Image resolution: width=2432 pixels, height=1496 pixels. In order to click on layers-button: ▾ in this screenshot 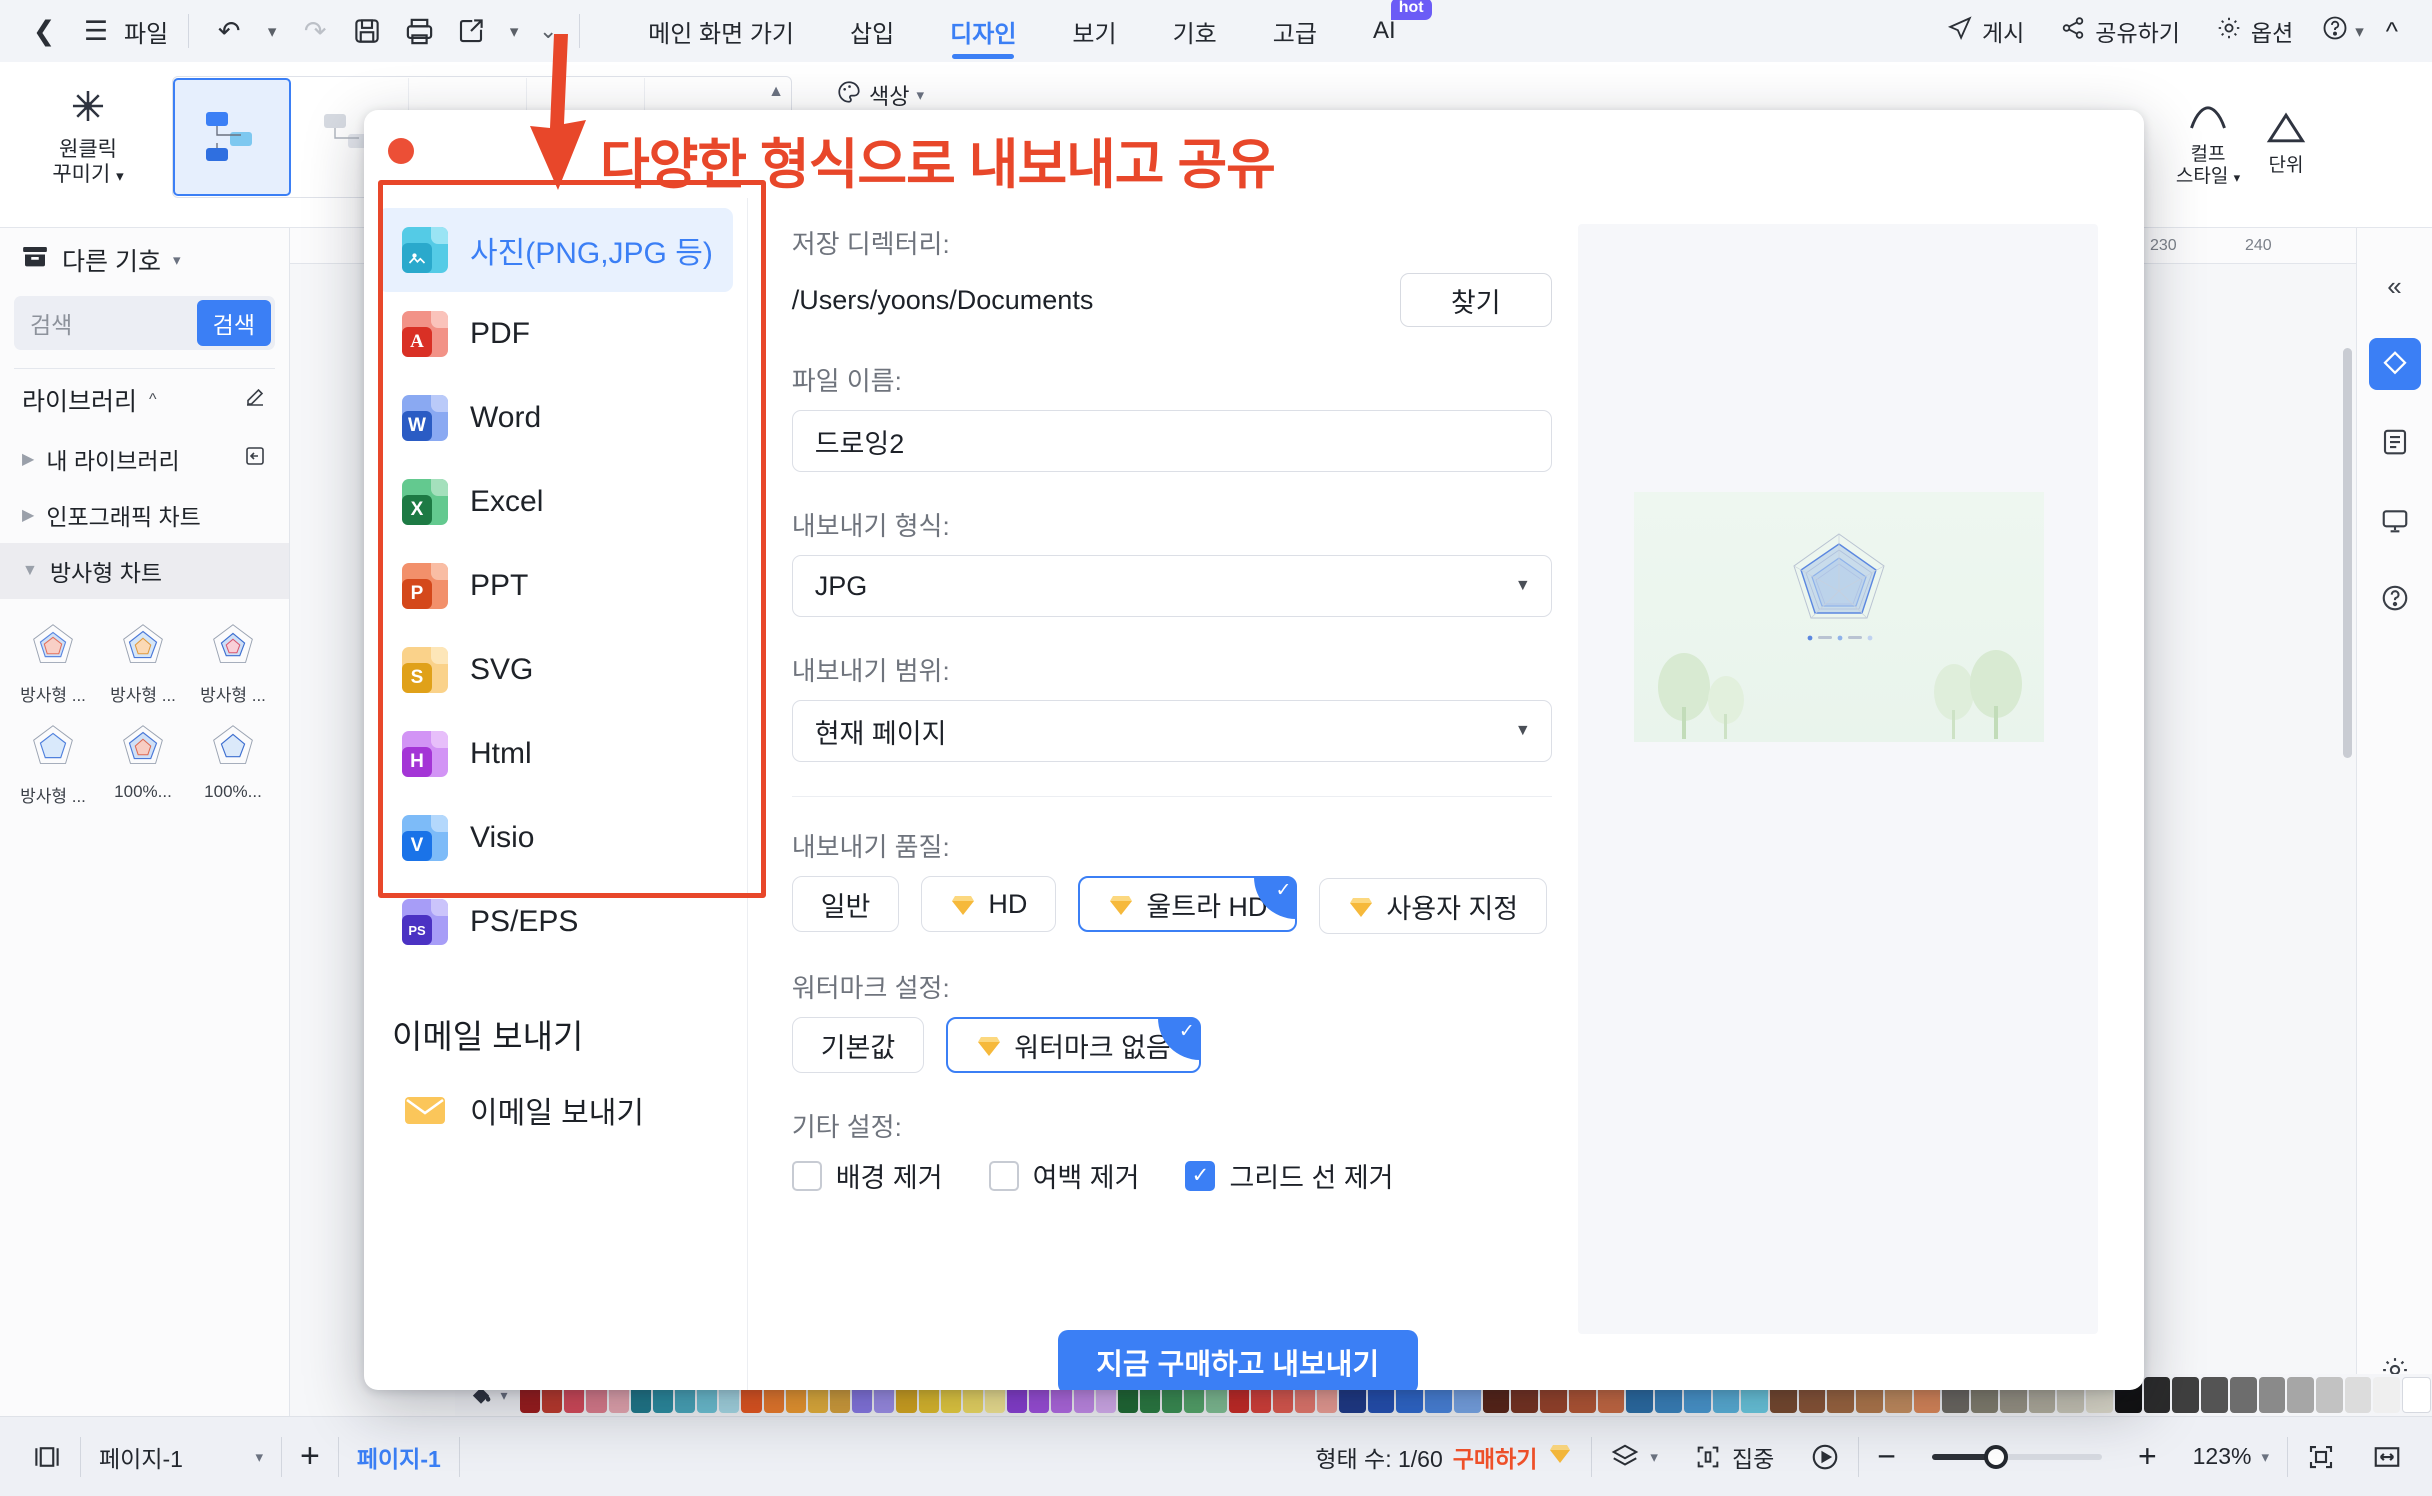, I will do `click(1634, 1457)`.